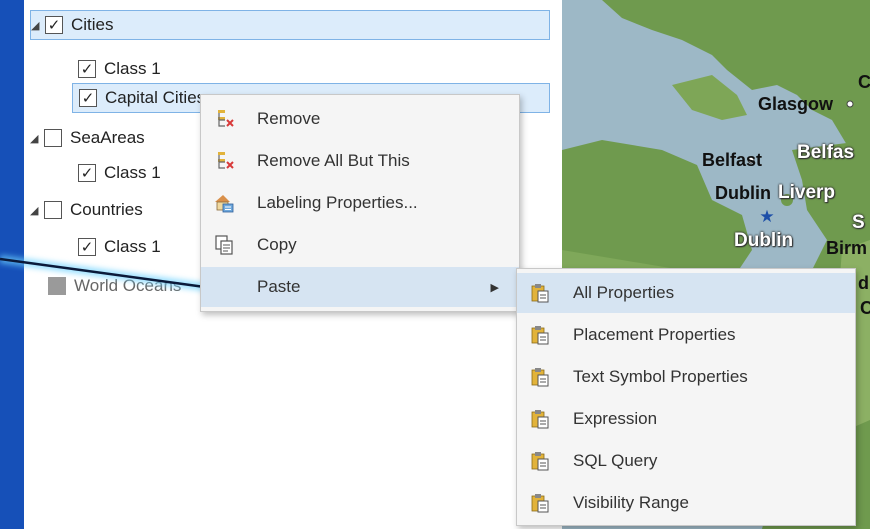 The width and height of the screenshot is (870, 529). I want to click on tree-item-label: Capital Cities, so click(155, 97).